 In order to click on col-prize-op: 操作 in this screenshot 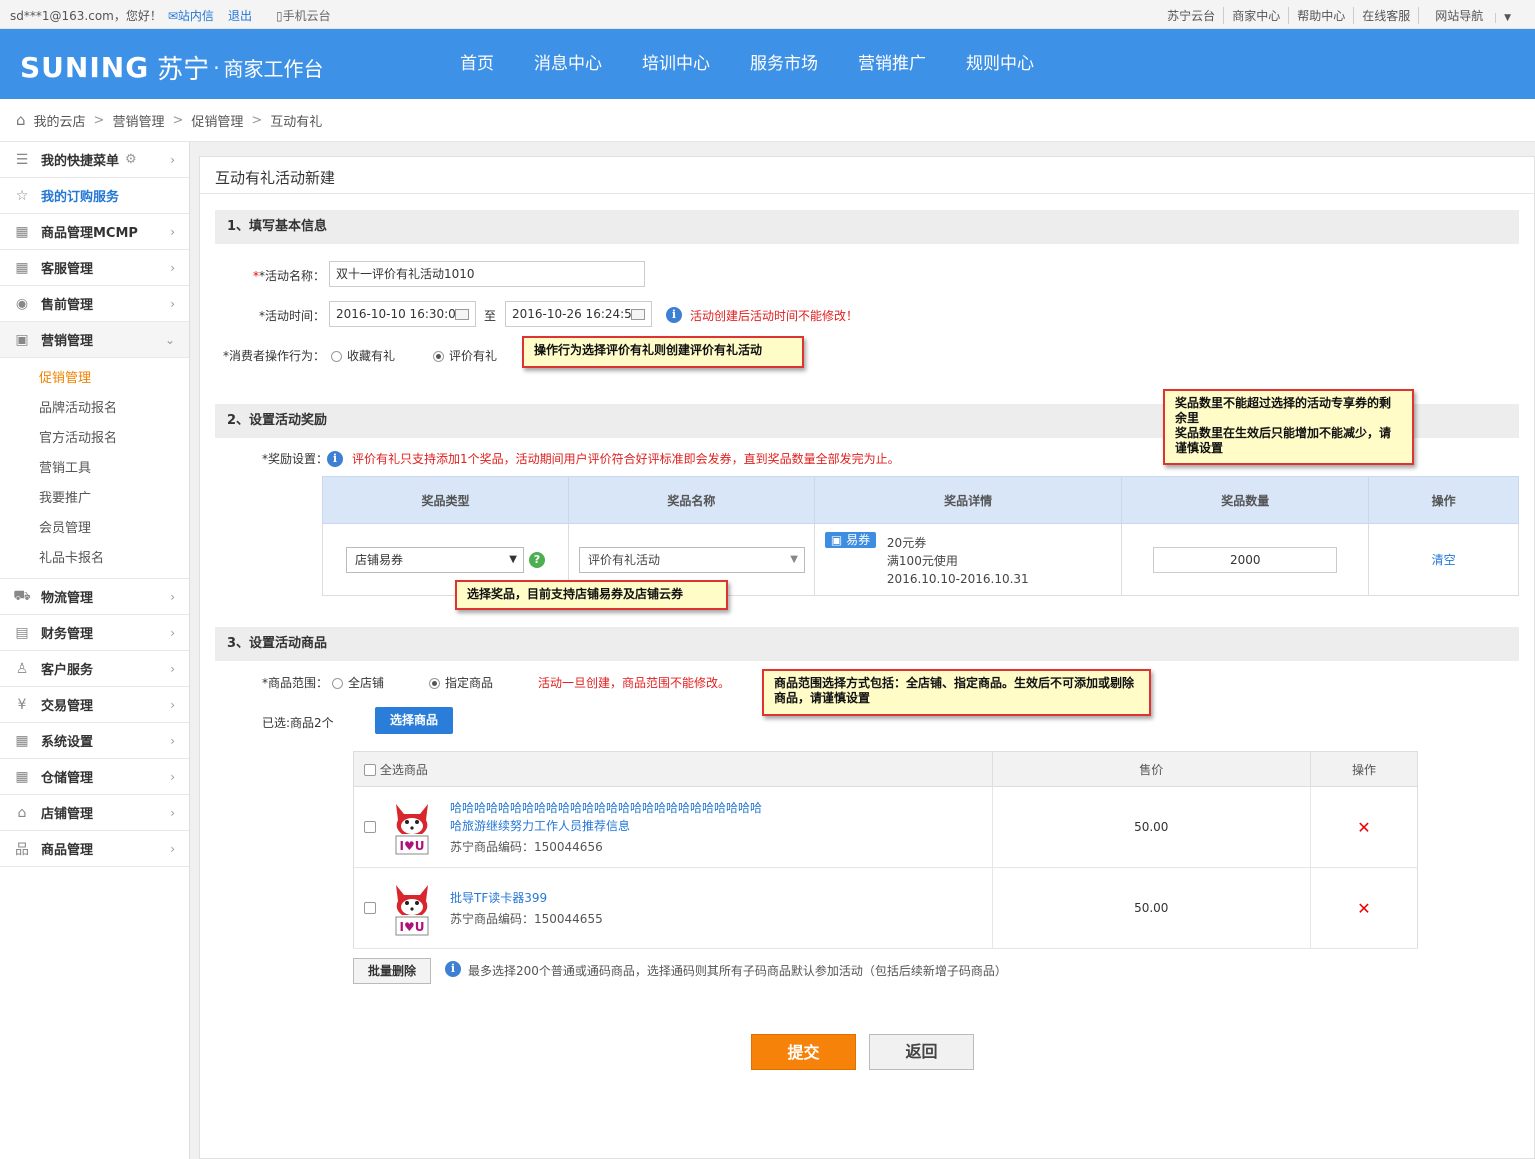, I will do `click(1443, 500)`.